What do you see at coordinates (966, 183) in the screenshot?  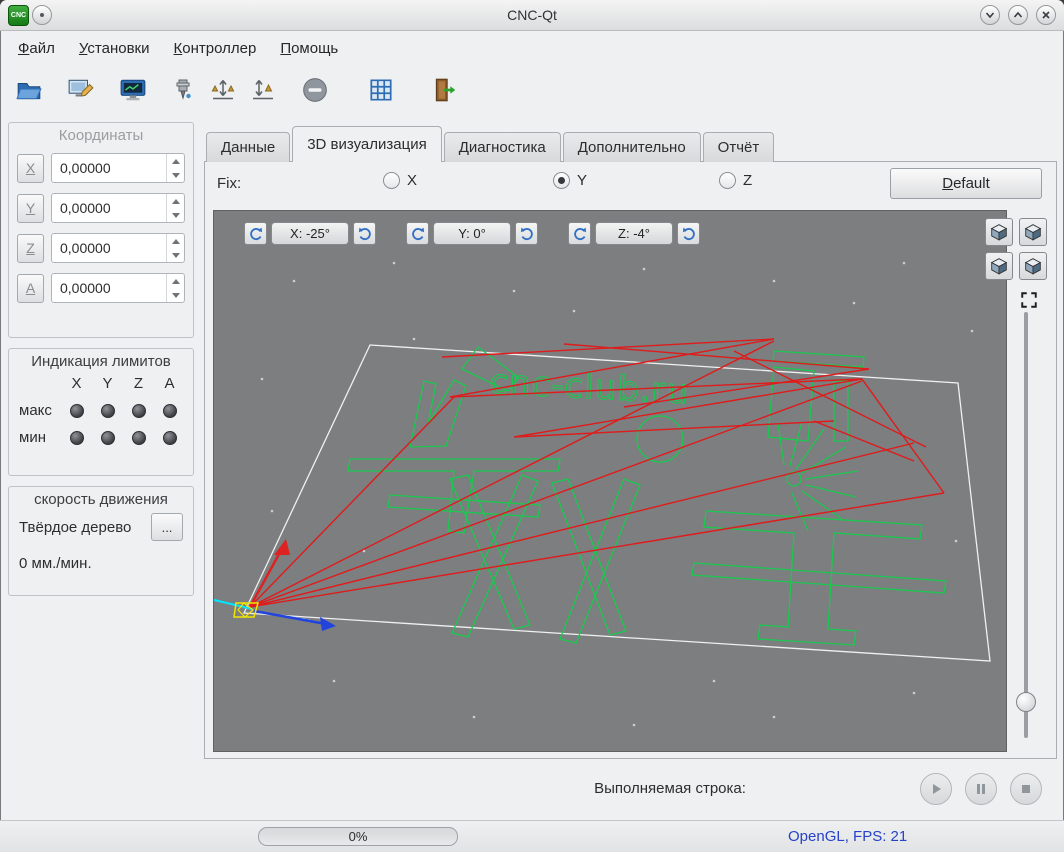 I see `default-button: Default` at bounding box center [966, 183].